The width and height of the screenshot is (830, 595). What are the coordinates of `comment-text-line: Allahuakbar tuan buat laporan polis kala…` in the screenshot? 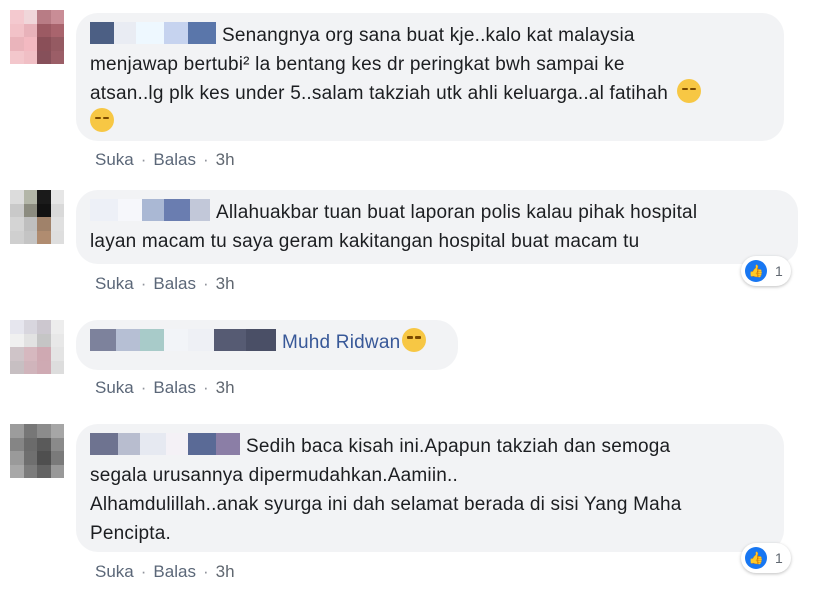 It's located at (457, 212).